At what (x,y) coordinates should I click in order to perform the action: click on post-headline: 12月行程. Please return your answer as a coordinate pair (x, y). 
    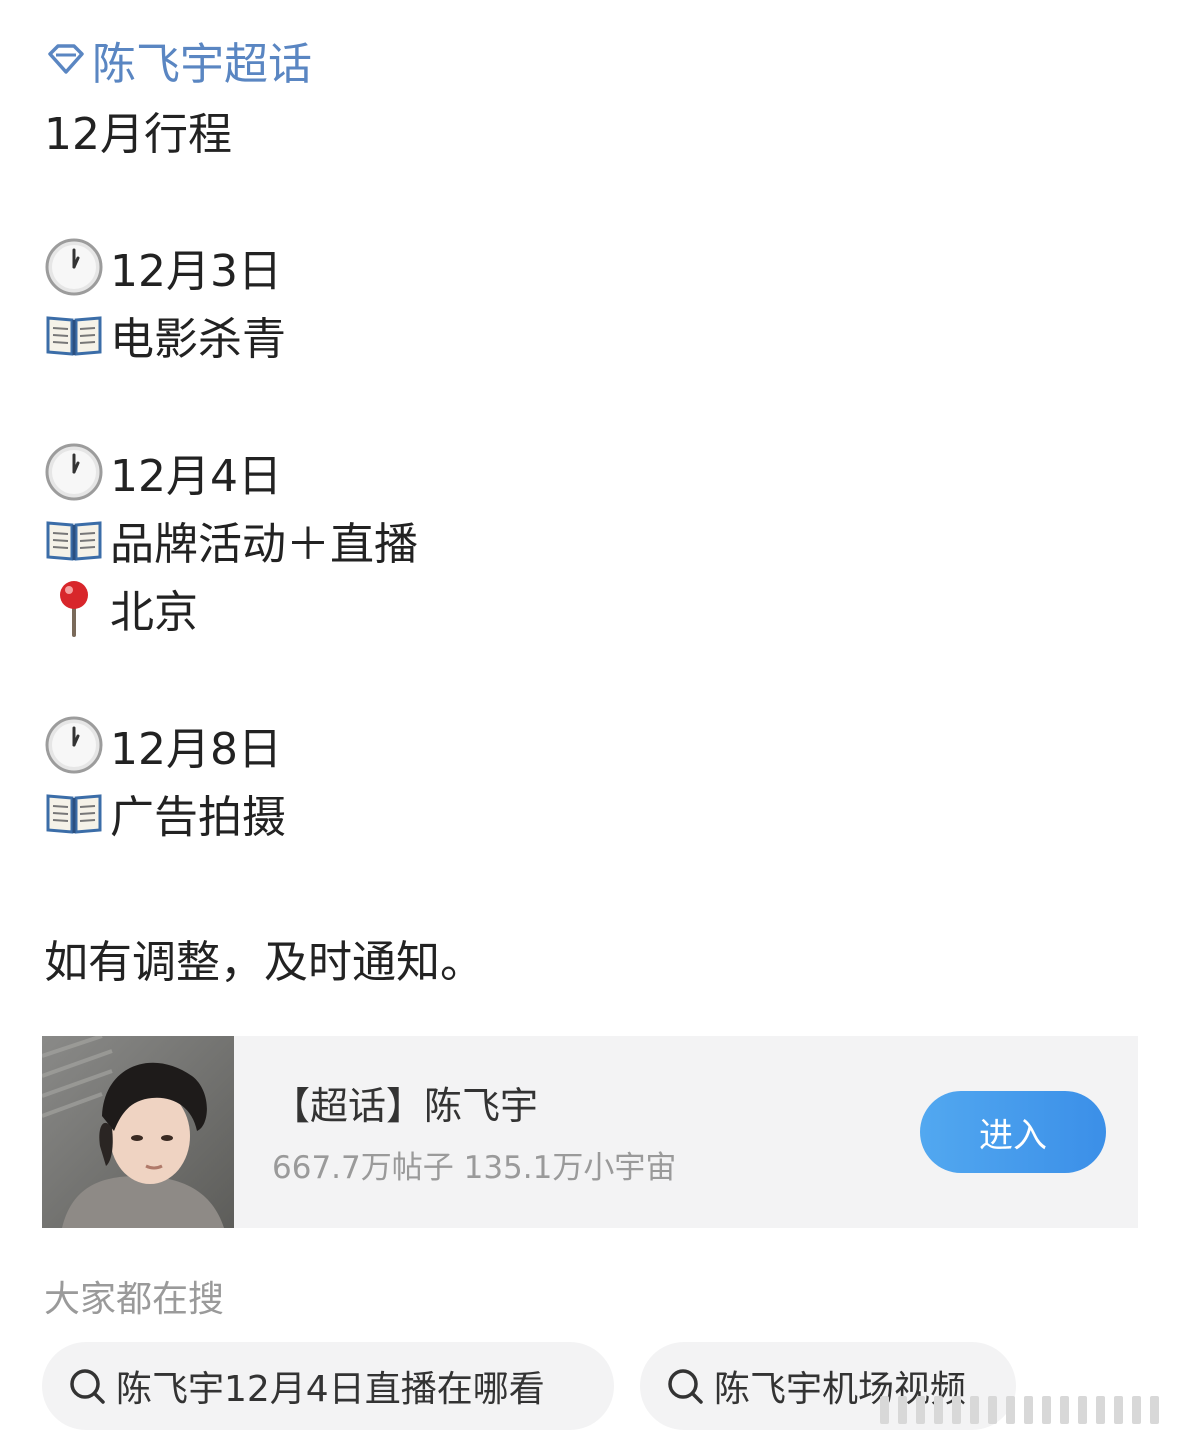
    Looking at the image, I should click on (138, 134).